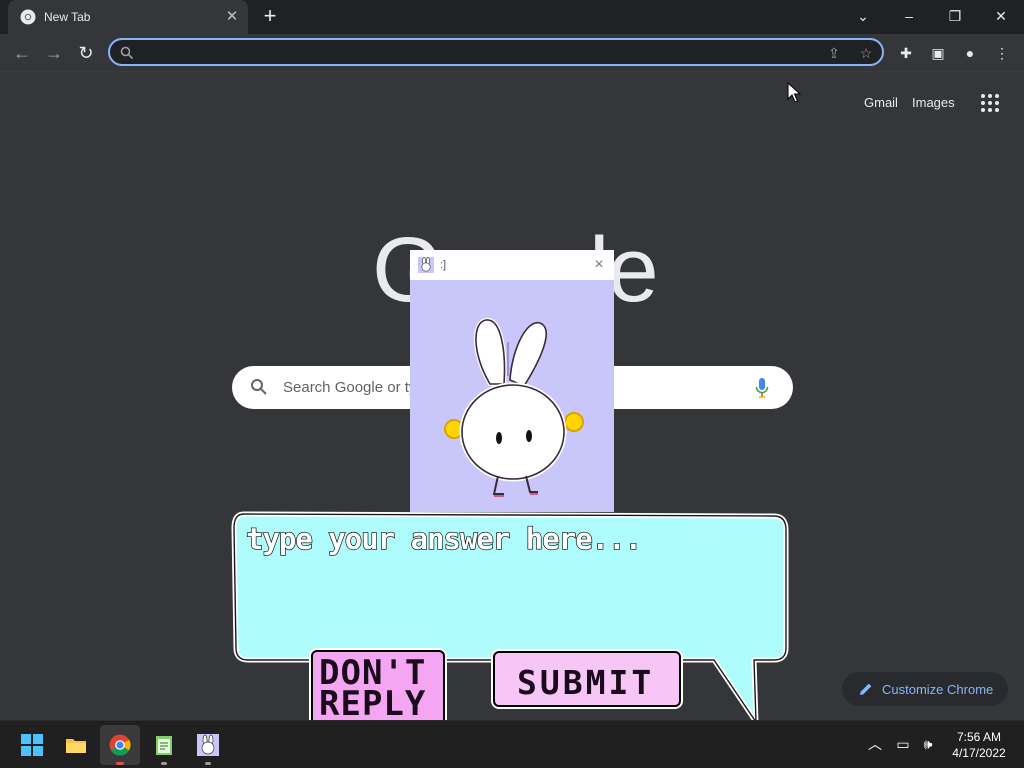  I want to click on images-link: Images, so click(933, 102).